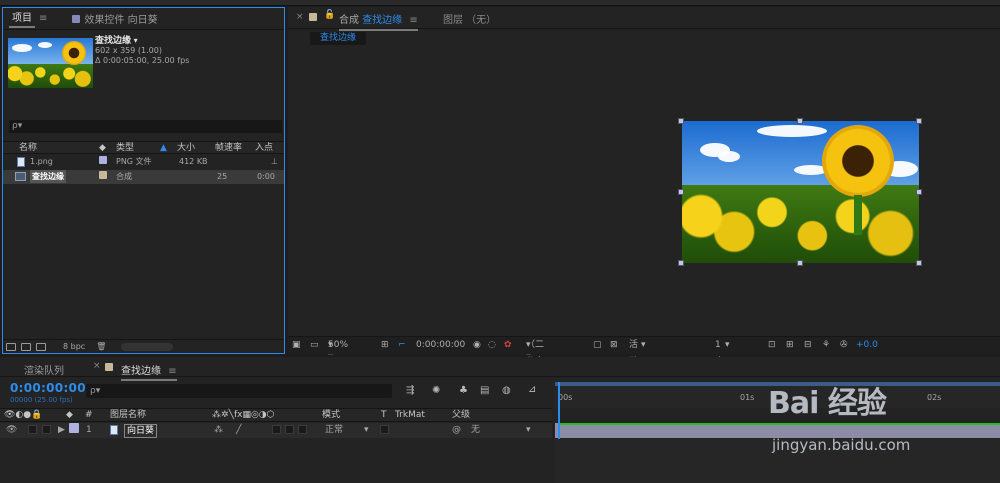 This screenshot has width=1000, height=483. I want to click on col-parent: 父级, so click(461, 415).